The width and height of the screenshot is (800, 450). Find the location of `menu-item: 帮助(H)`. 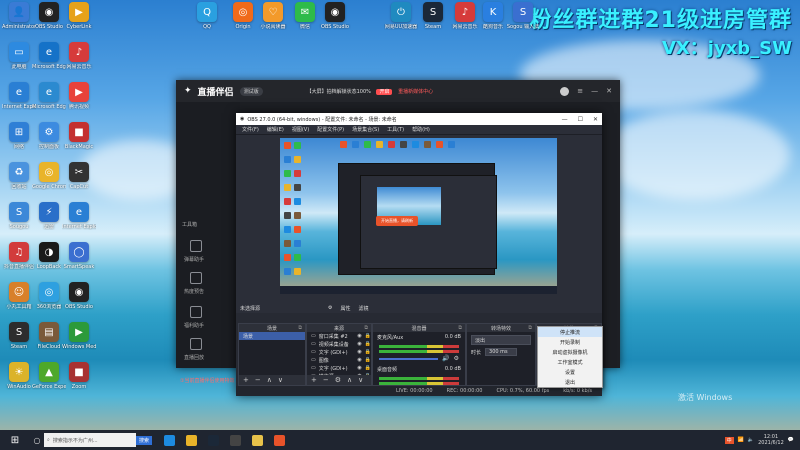

menu-item: 帮助(H) is located at coordinates (421, 129).